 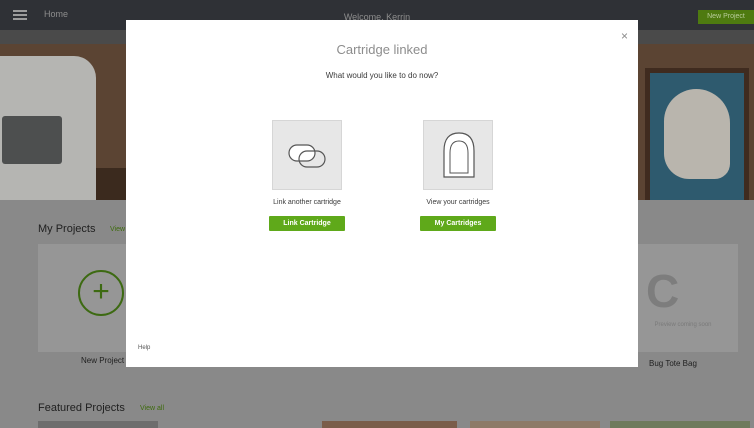 I want to click on dialog-subtitle: What would you like to do now?, so click(x=382, y=75).